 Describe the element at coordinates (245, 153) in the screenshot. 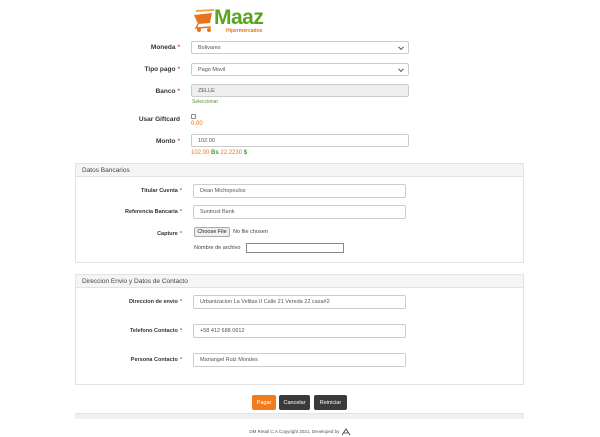

I see `bs-suffix: $` at that location.